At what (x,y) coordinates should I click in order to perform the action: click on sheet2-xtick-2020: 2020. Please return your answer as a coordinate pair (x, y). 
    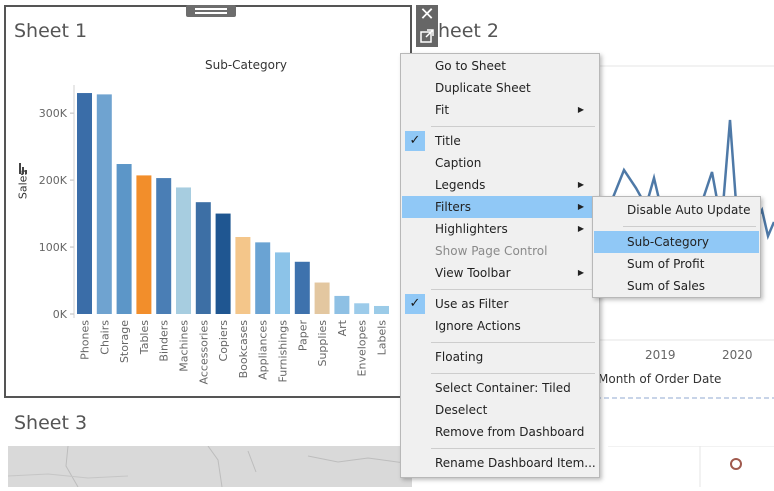
    Looking at the image, I should click on (737, 355).